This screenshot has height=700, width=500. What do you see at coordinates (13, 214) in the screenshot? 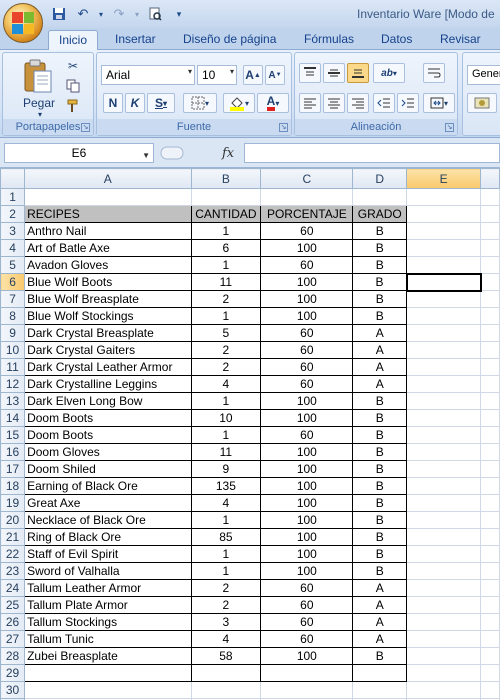
I see `row-header: 2` at bounding box center [13, 214].